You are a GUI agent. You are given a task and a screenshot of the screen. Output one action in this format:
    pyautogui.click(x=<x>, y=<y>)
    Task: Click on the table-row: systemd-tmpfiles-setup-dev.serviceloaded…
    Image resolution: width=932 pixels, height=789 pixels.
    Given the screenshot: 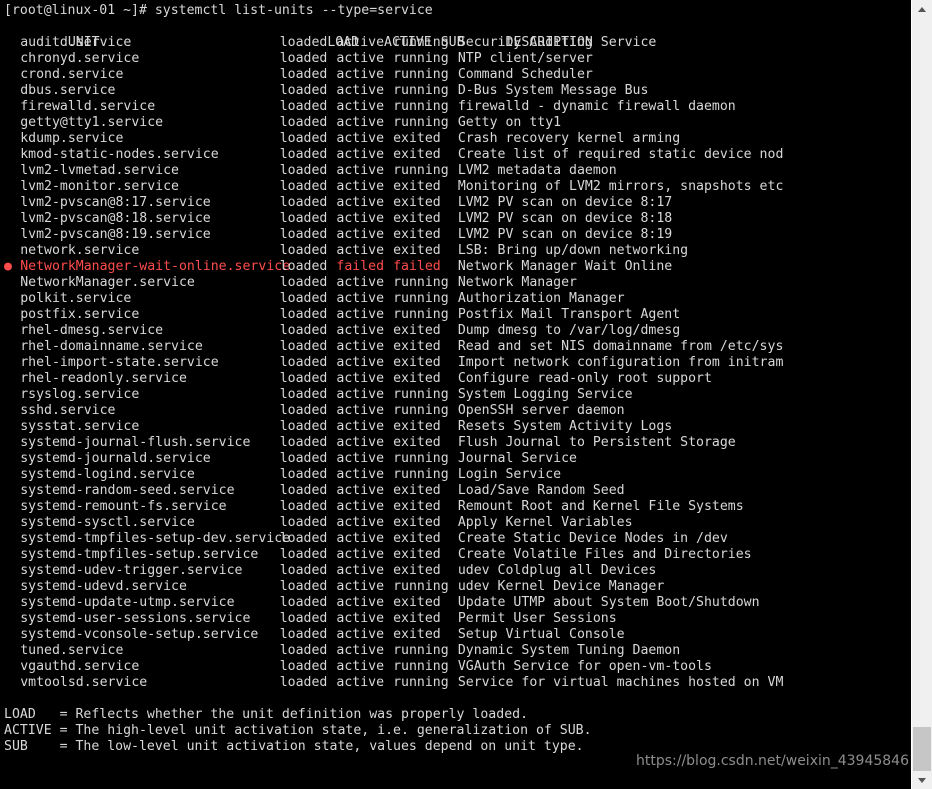 What is the action you would take?
    pyautogui.click(x=457, y=539)
    